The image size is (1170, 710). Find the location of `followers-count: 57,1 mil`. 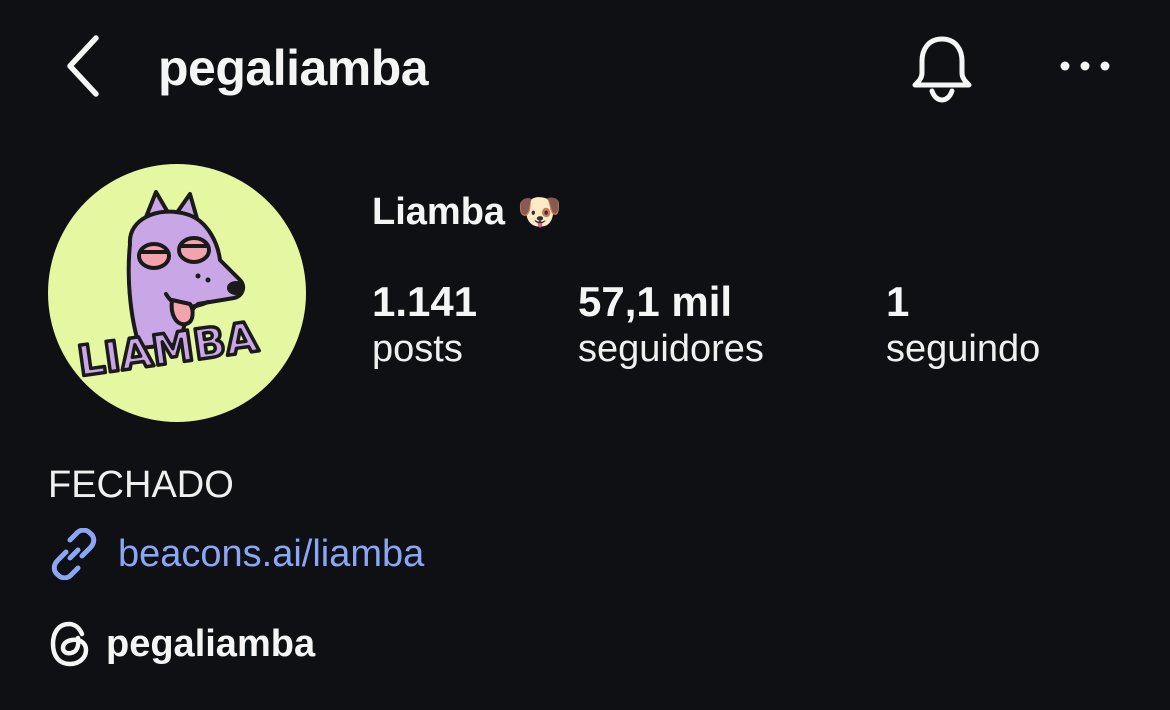

followers-count: 57,1 mil is located at coordinates (655, 301).